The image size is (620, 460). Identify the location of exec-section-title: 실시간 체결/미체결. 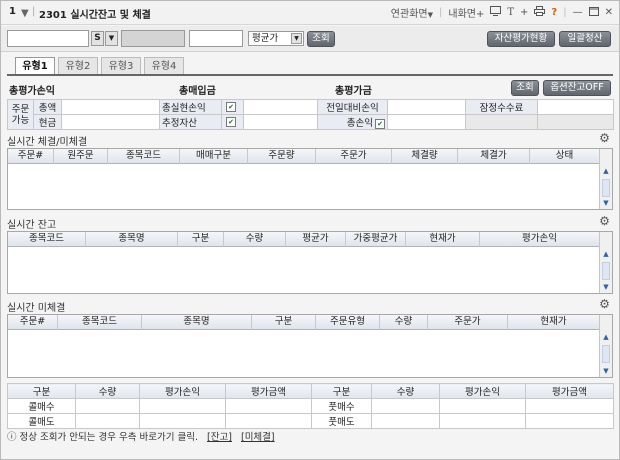
(47, 142).